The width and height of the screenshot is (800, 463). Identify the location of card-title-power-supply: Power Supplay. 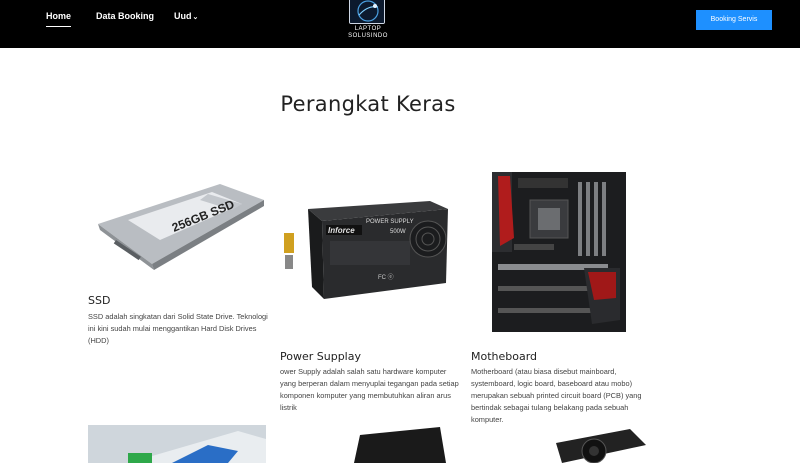
(320, 356).